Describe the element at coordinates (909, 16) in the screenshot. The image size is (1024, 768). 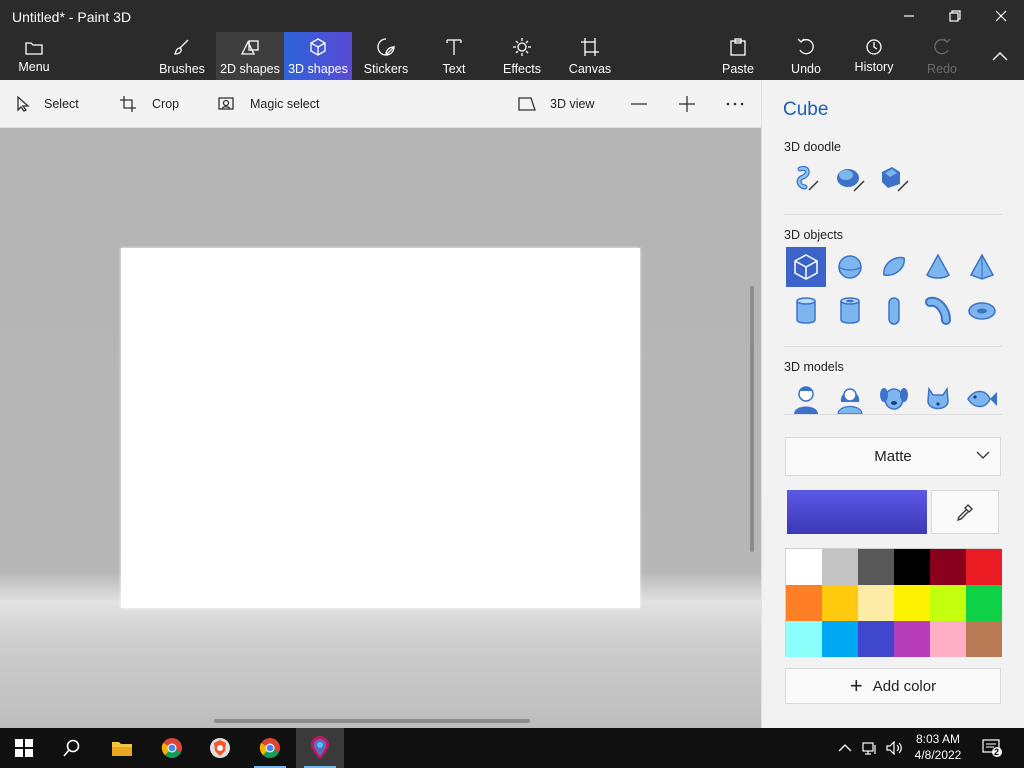
I see `minimize-button` at that location.